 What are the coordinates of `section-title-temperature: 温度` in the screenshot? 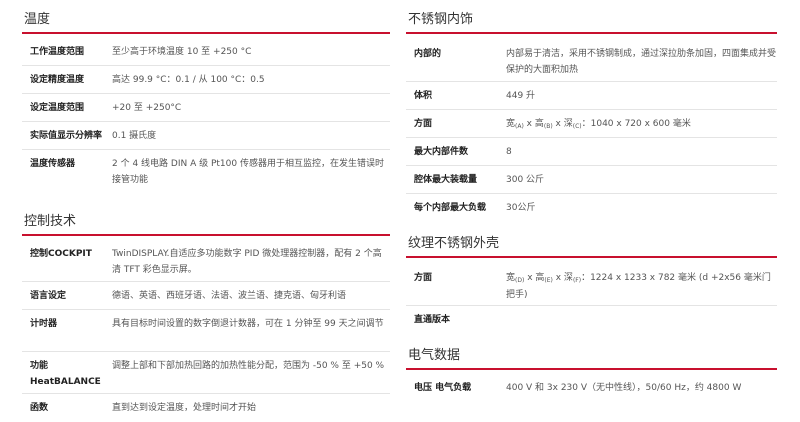 It's located at (206, 17).